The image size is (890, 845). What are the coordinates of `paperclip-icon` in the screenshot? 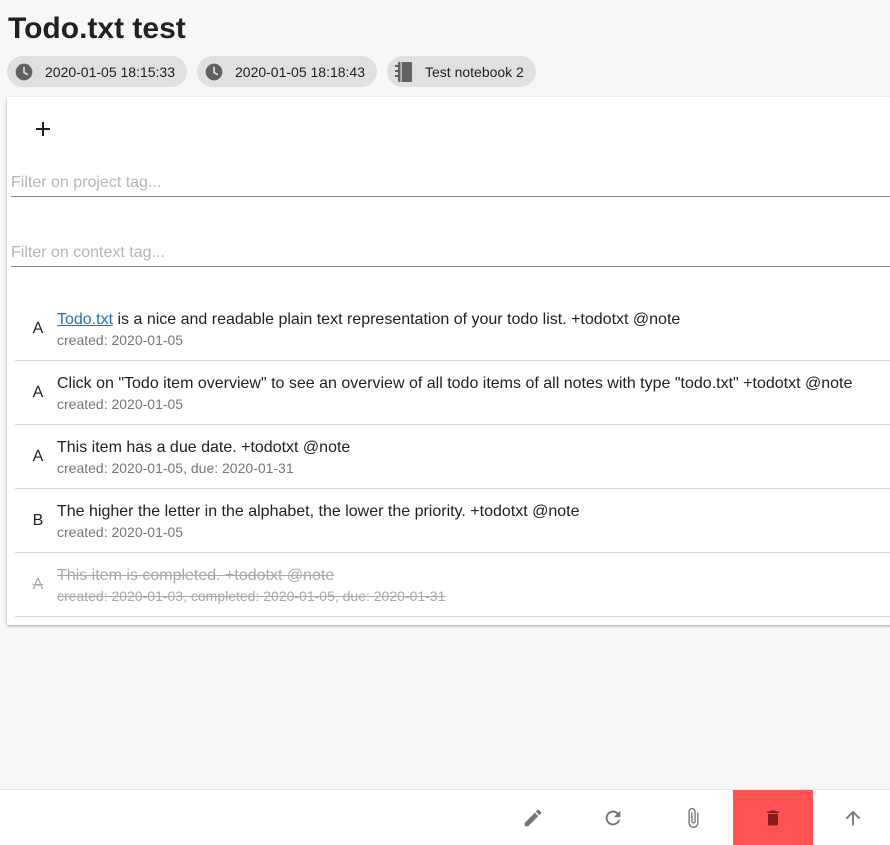 It's located at (693, 818).